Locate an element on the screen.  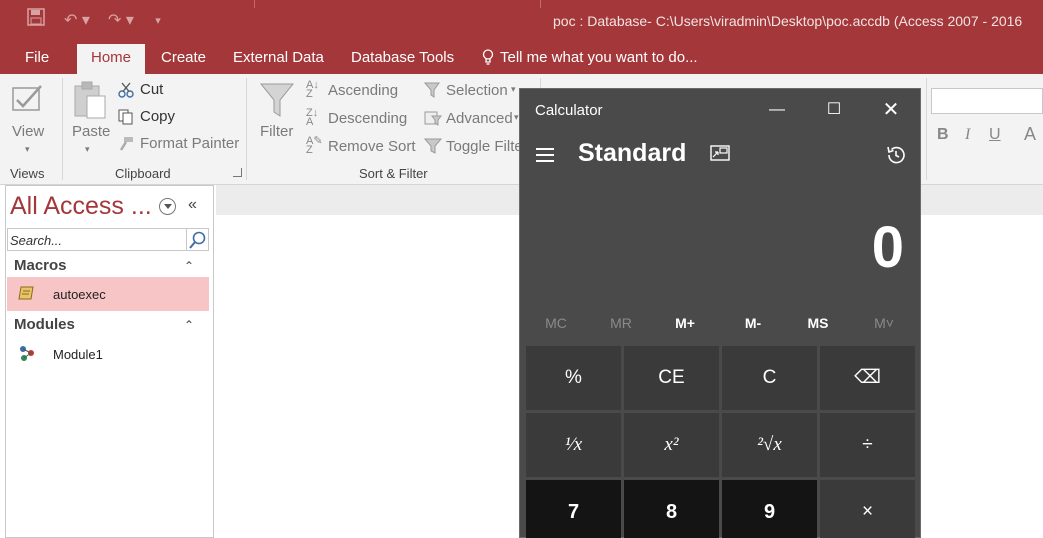
clear-entry-key: CE is located at coordinates (671, 378).